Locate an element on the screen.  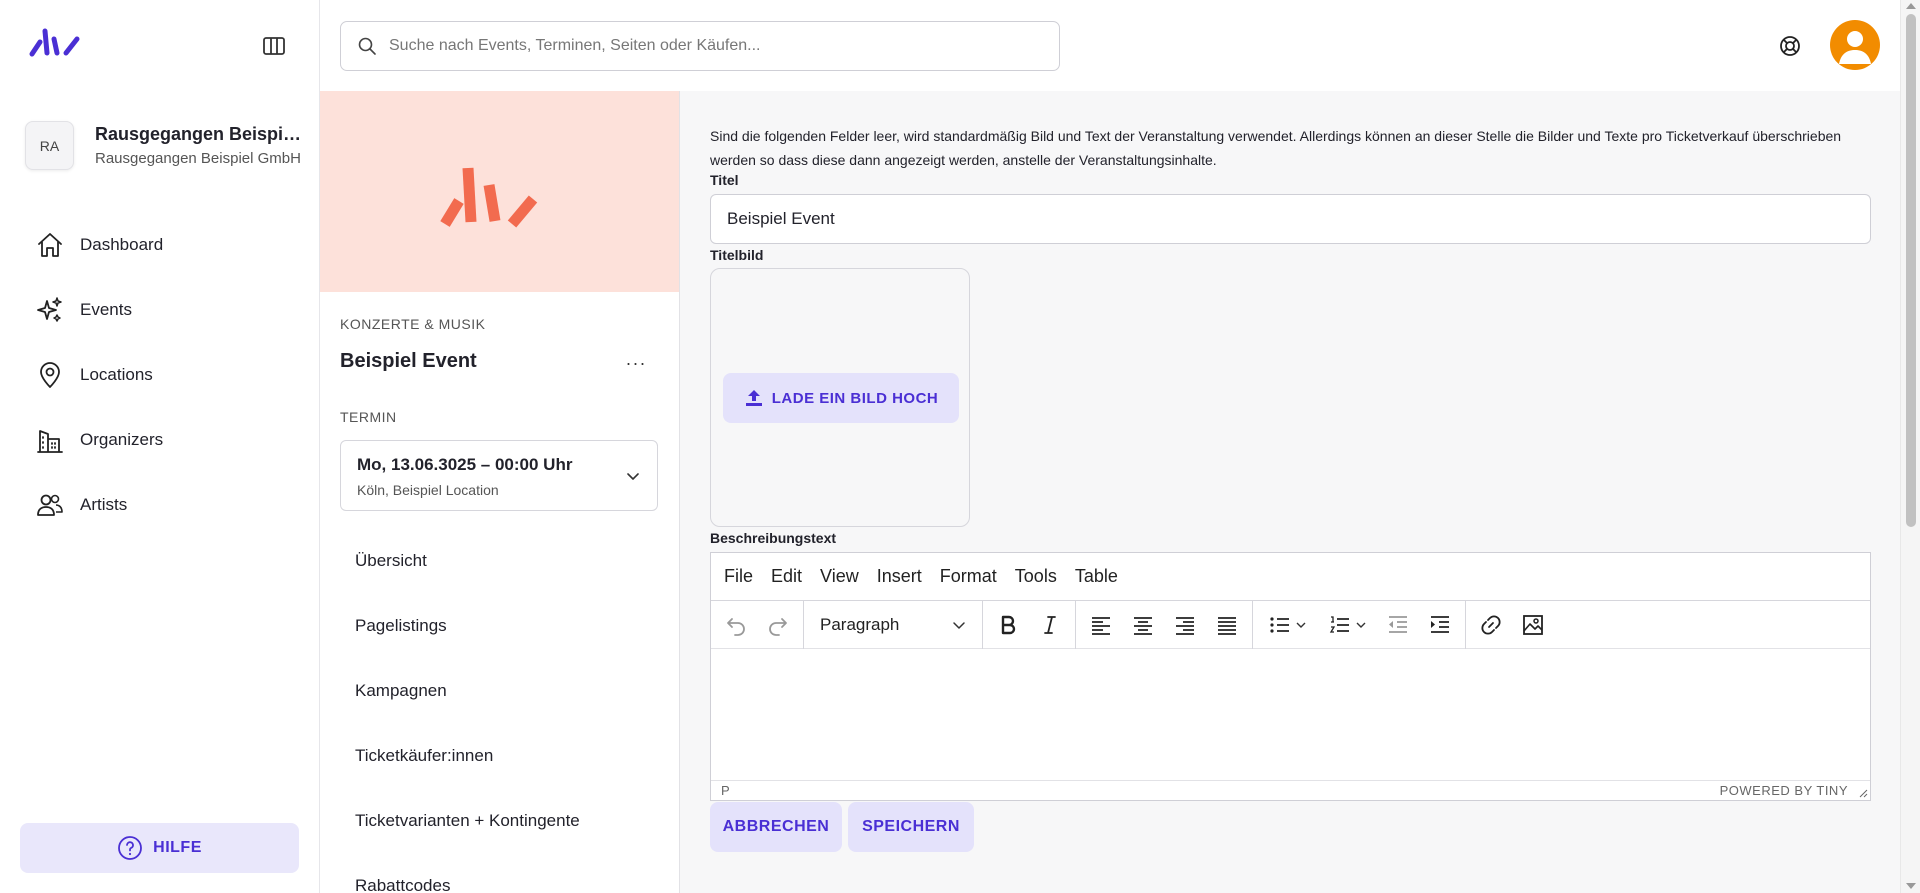
sidebar-item-label: Artists is located at coordinates (104, 504).